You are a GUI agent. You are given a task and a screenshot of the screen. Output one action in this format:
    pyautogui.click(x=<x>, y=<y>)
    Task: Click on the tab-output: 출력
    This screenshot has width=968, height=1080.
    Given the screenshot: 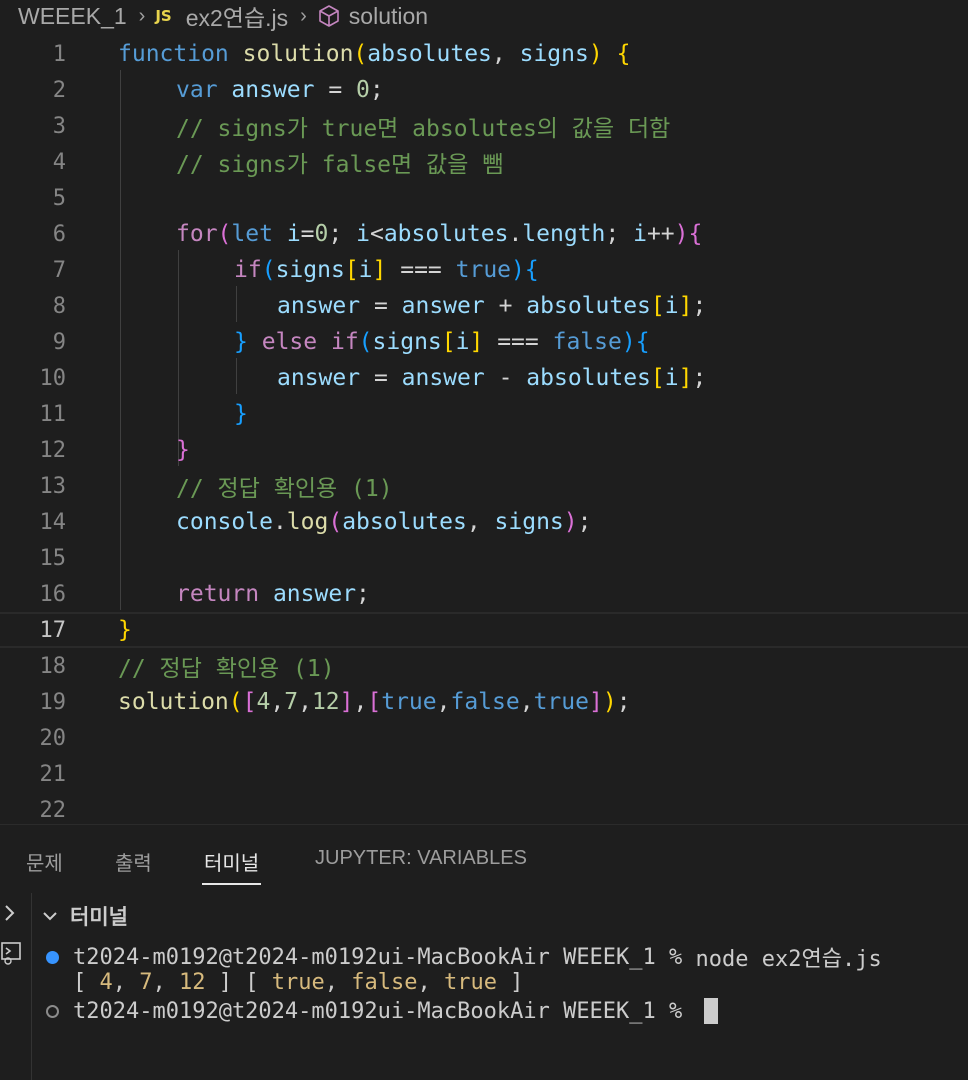 What is the action you would take?
    pyautogui.click(x=133, y=861)
    